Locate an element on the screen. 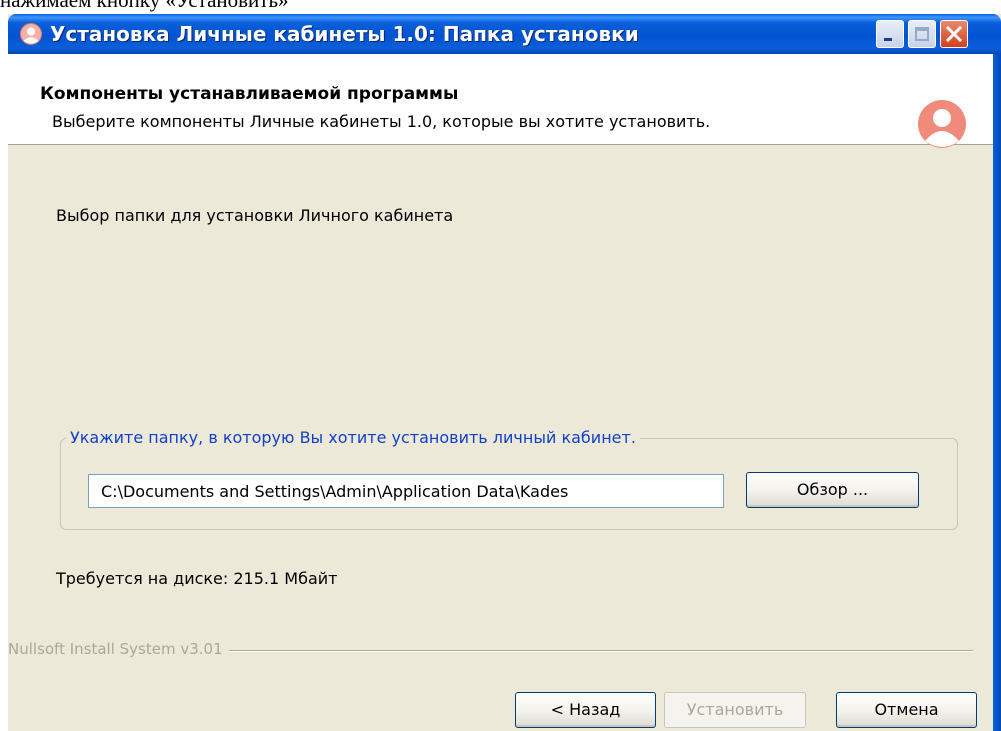 This screenshot has height=731, width=1001. maximize-icon is located at coordinates (922, 34).